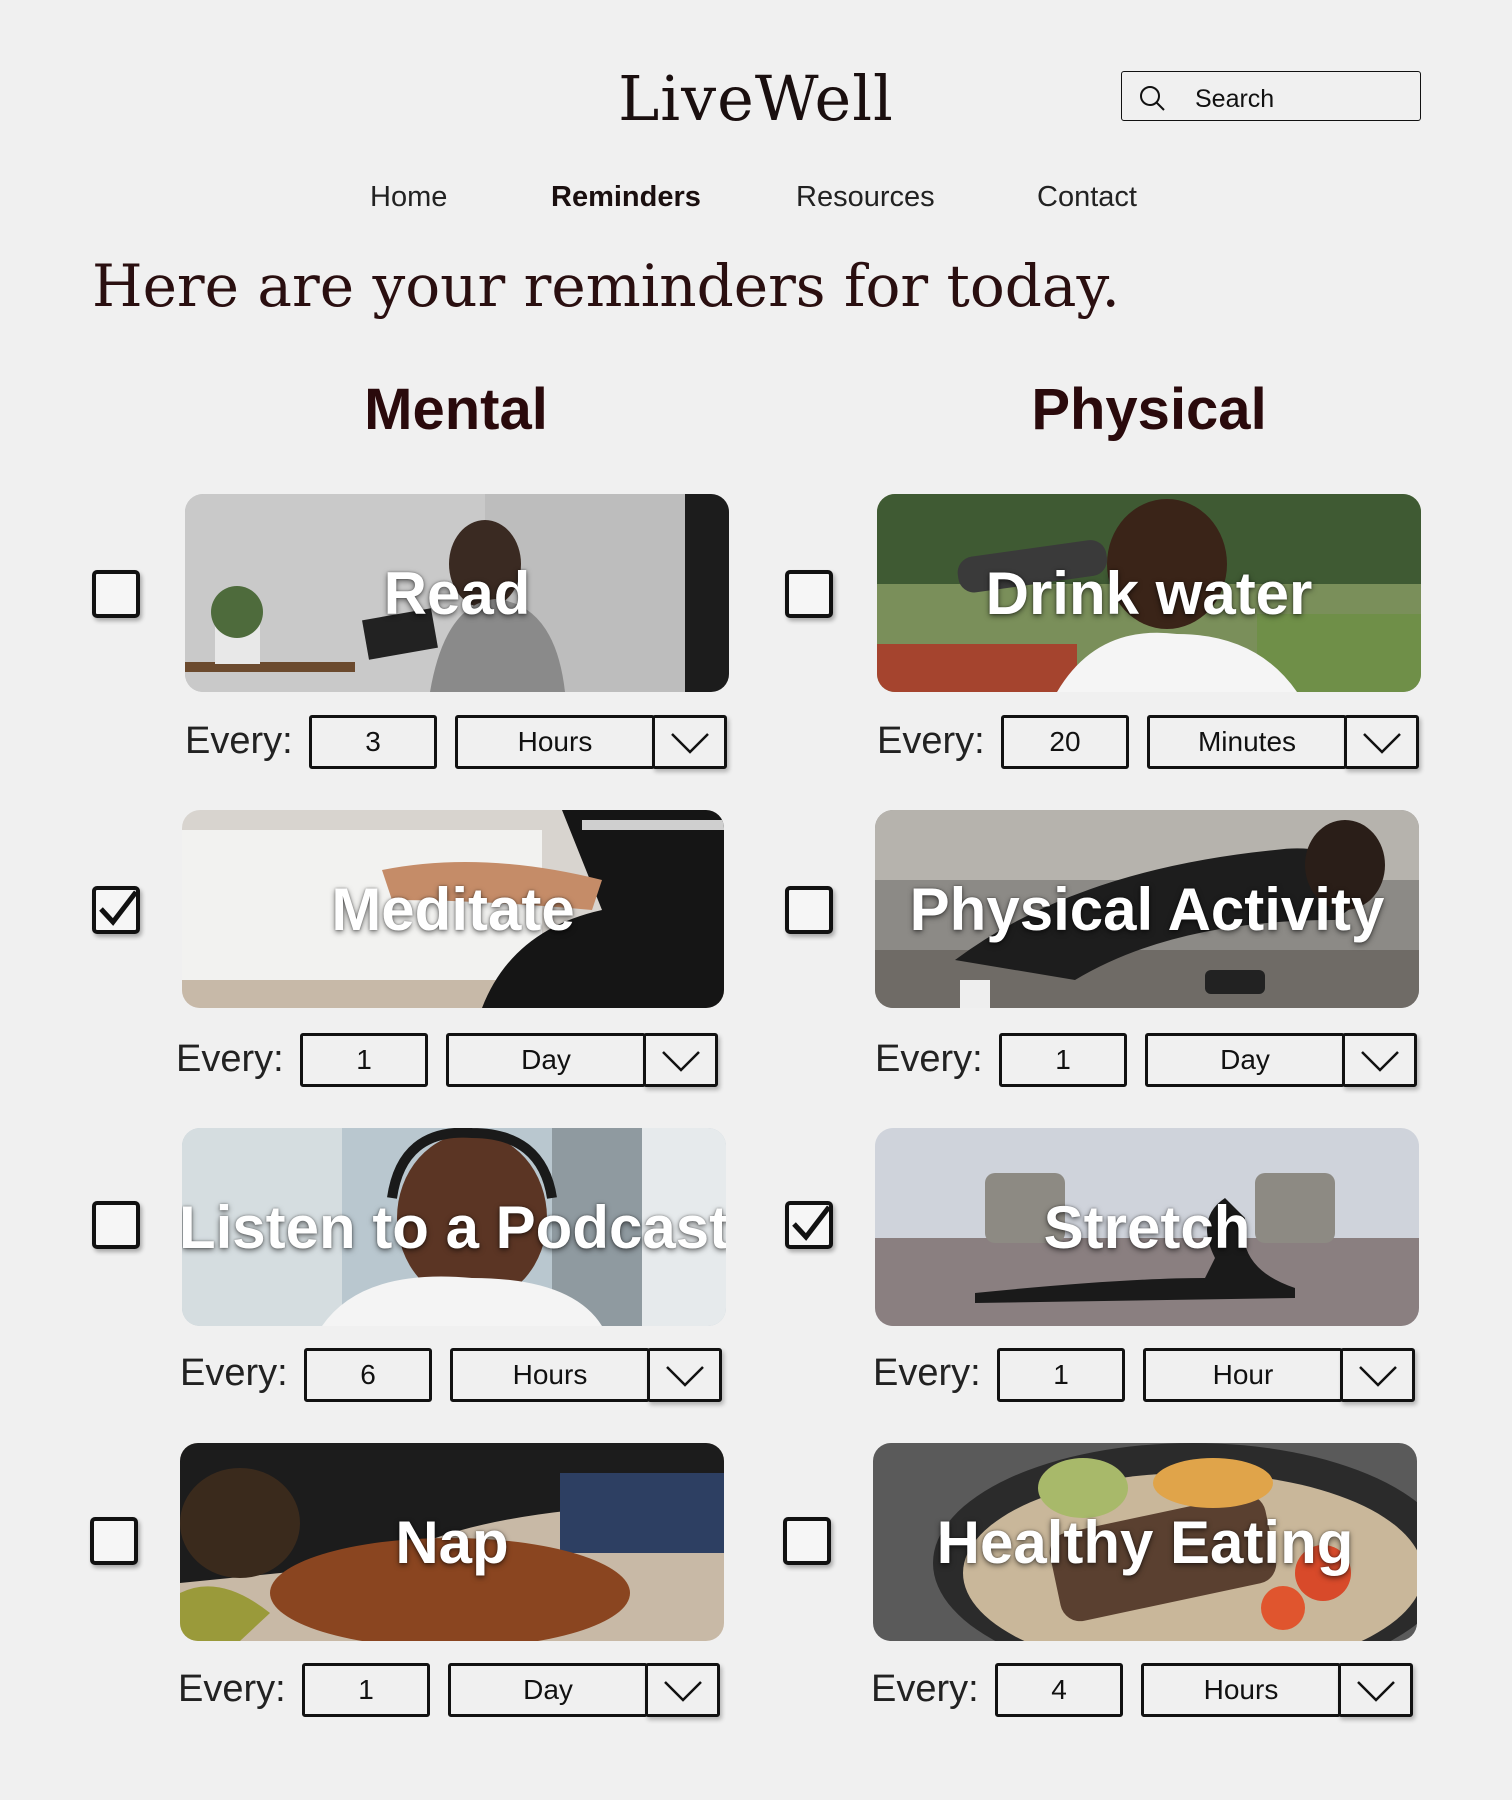 The width and height of the screenshot is (1512, 1800). Describe the element at coordinates (1065, 742) in the screenshot. I see `drink-water-amount-input: 20` at that location.